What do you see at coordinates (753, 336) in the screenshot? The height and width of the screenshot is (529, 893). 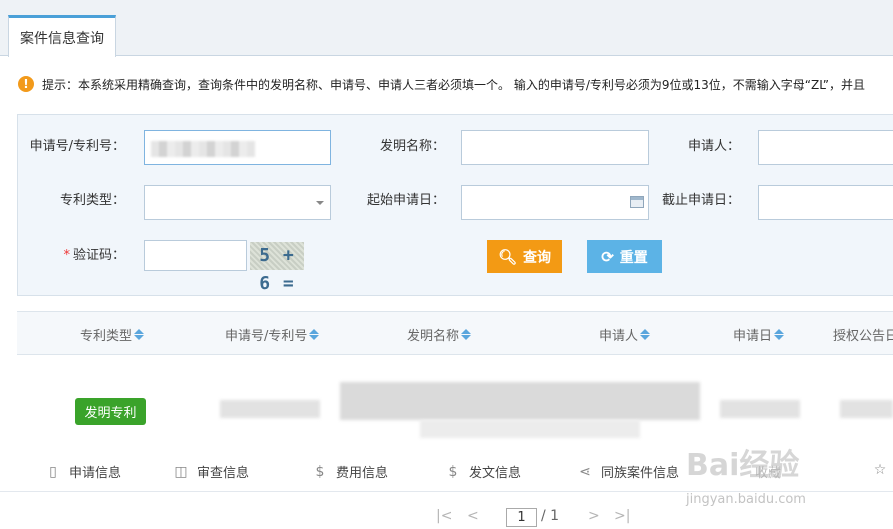 I see `col-app-date-label: 申请日` at bounding box center [753, 336].